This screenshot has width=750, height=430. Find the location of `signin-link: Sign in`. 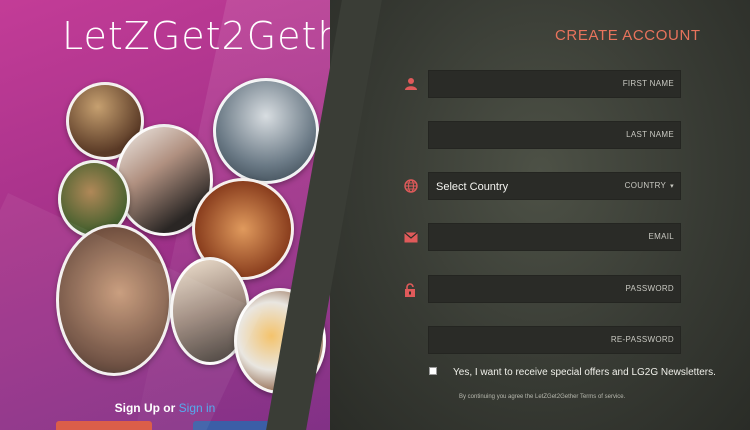

signin-link: Sign in is located at coordinates (197, 408).